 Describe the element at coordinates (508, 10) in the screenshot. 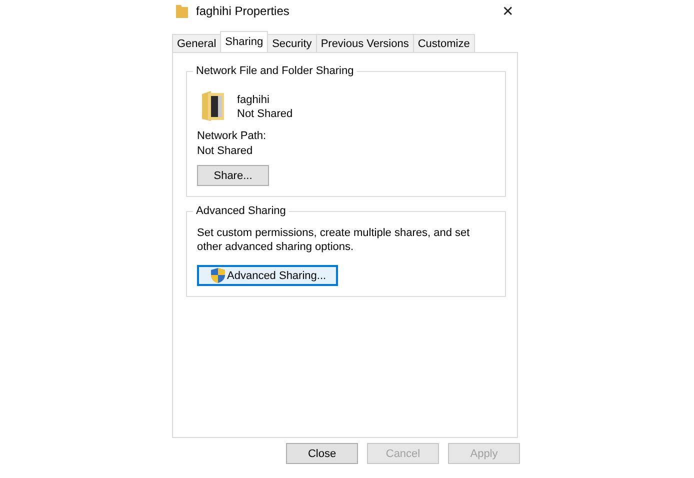

I see `close-button: ✕` at that location.